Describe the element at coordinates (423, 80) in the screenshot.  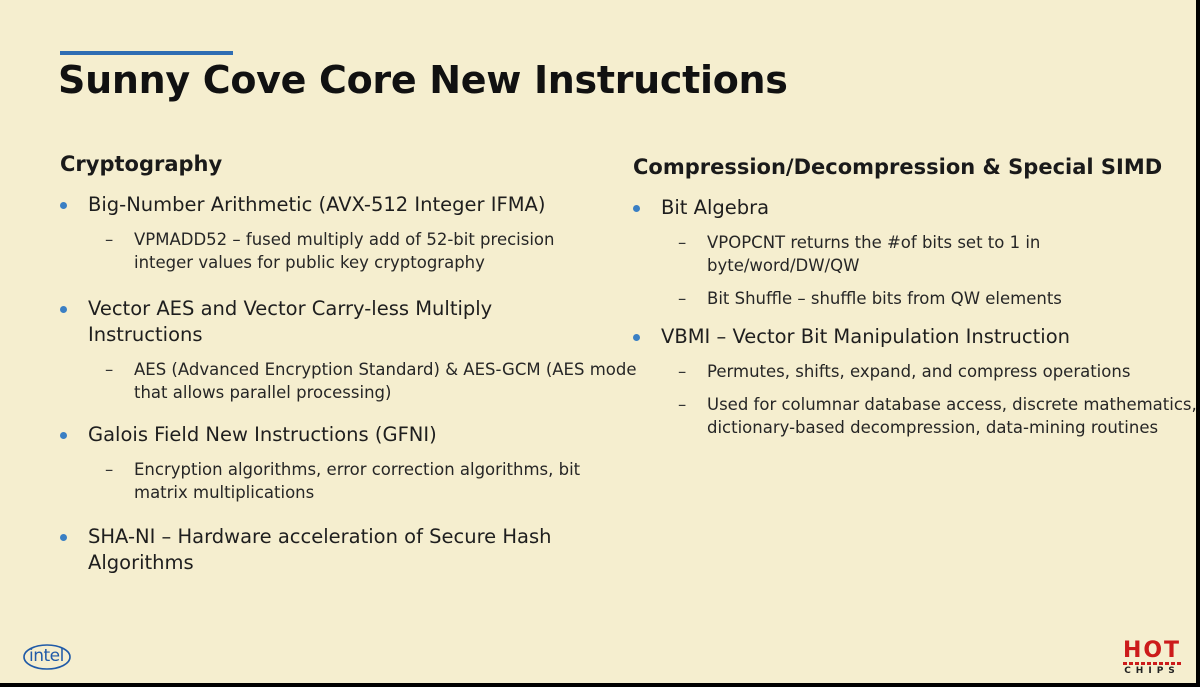
I see `slide-title: Sunny Cove Core New Instructions` at that location.